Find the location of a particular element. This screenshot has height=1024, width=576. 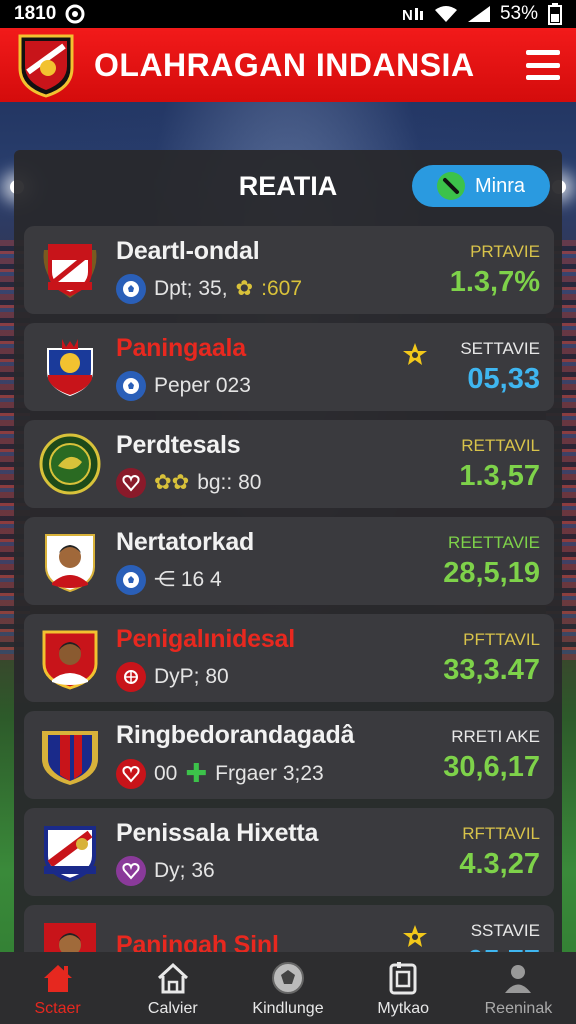

nav-label: Kindlunge is located at coordinates (288, 1008).